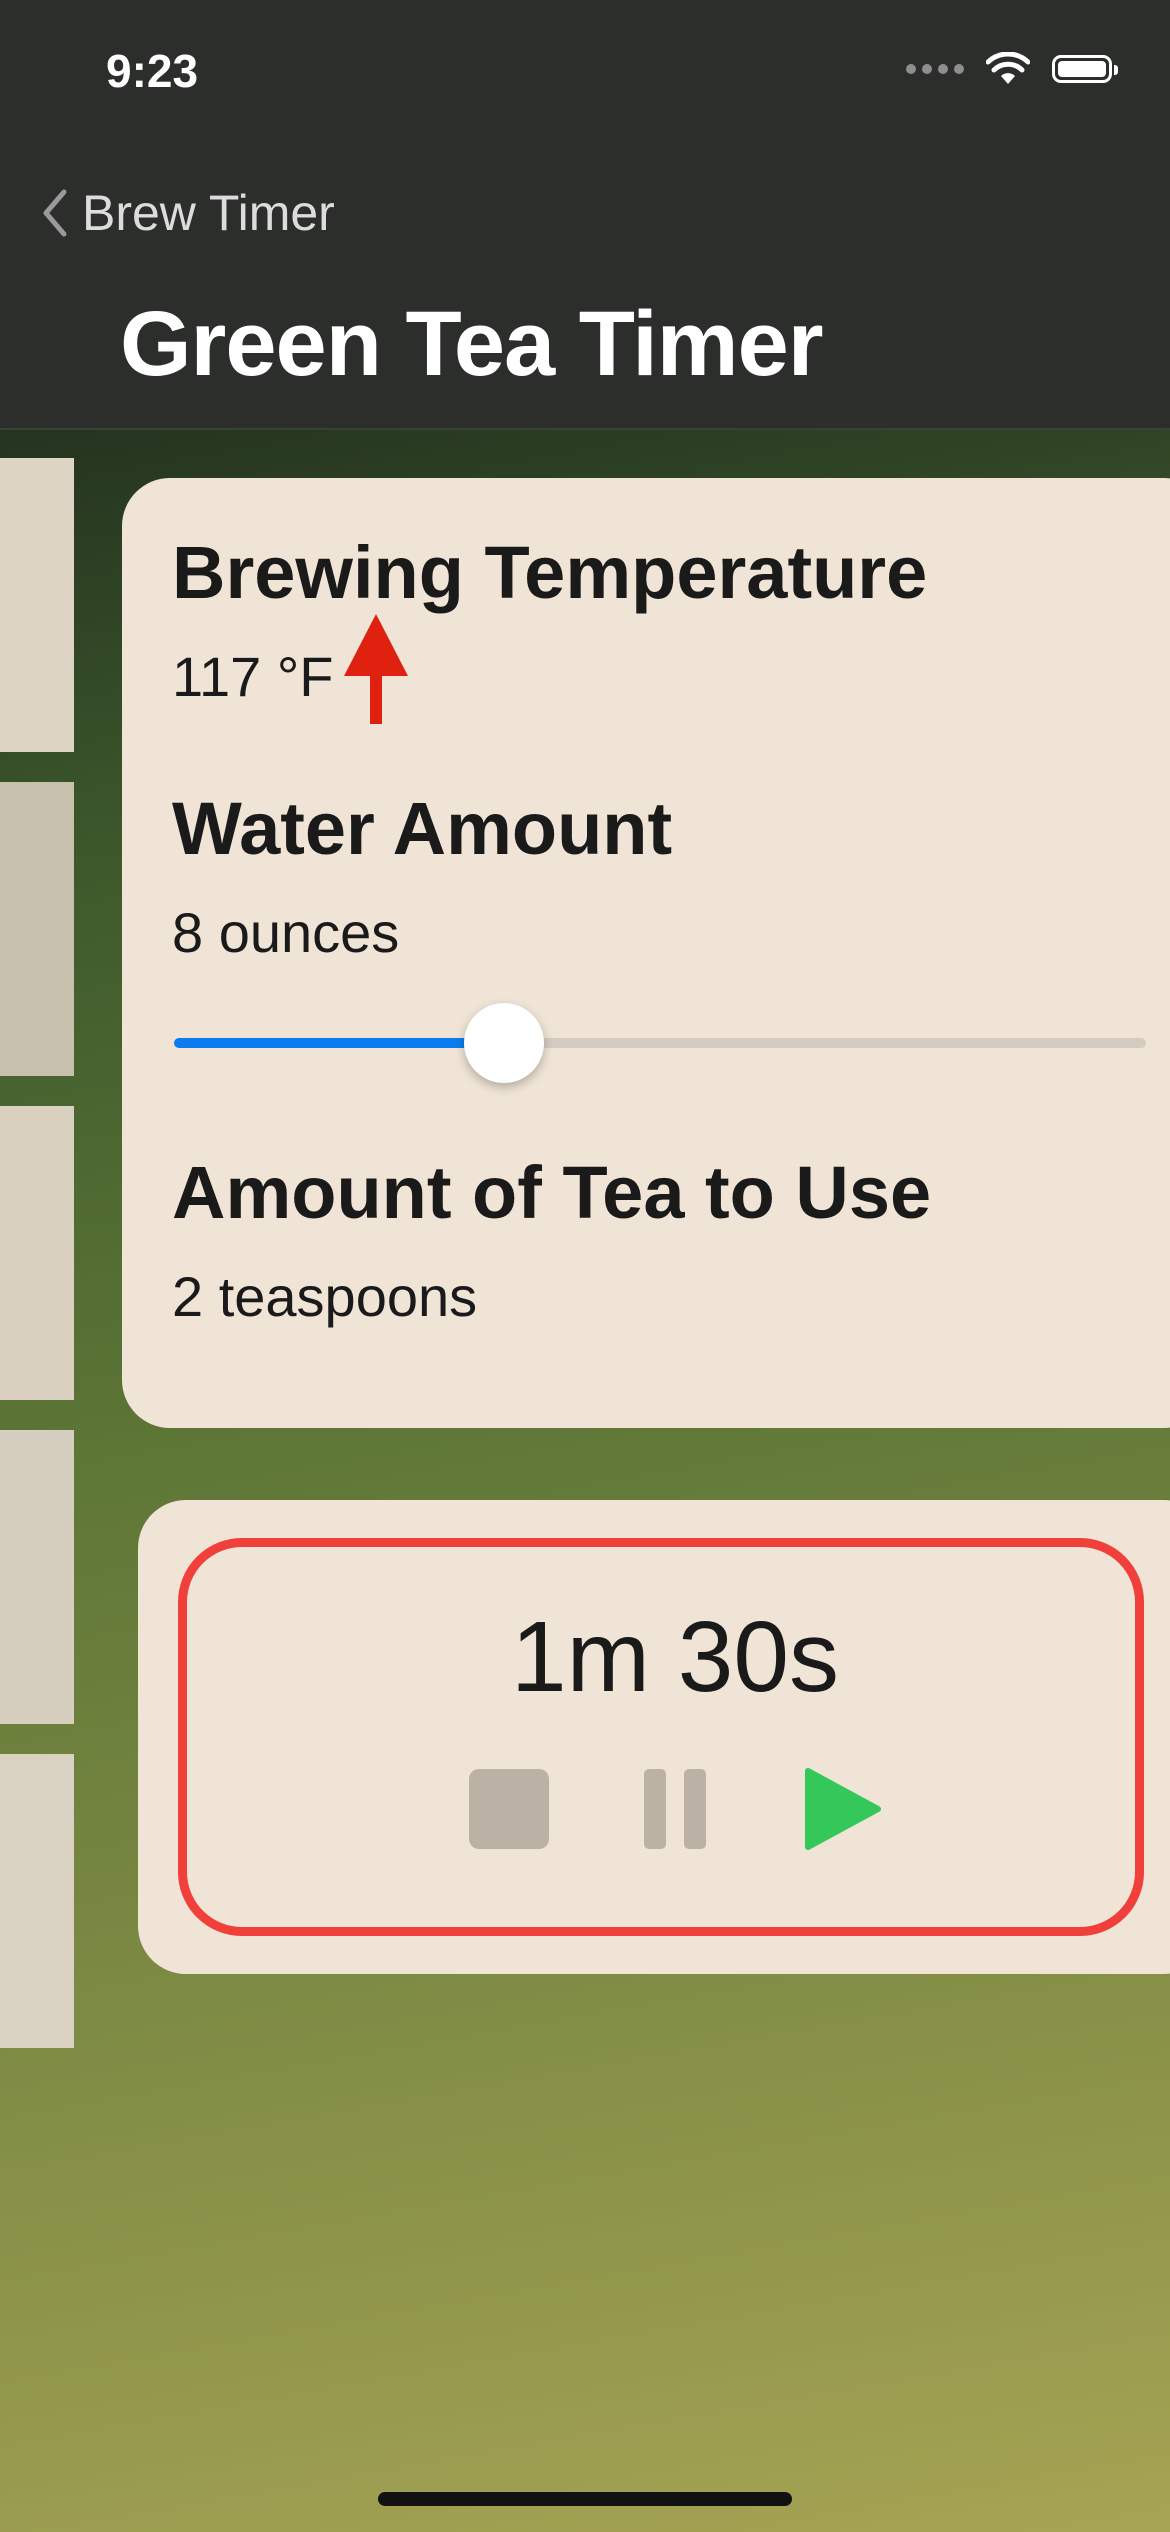 The image size is (1170, 2532). I want to click on wifi-icon, so click(1008, 68).